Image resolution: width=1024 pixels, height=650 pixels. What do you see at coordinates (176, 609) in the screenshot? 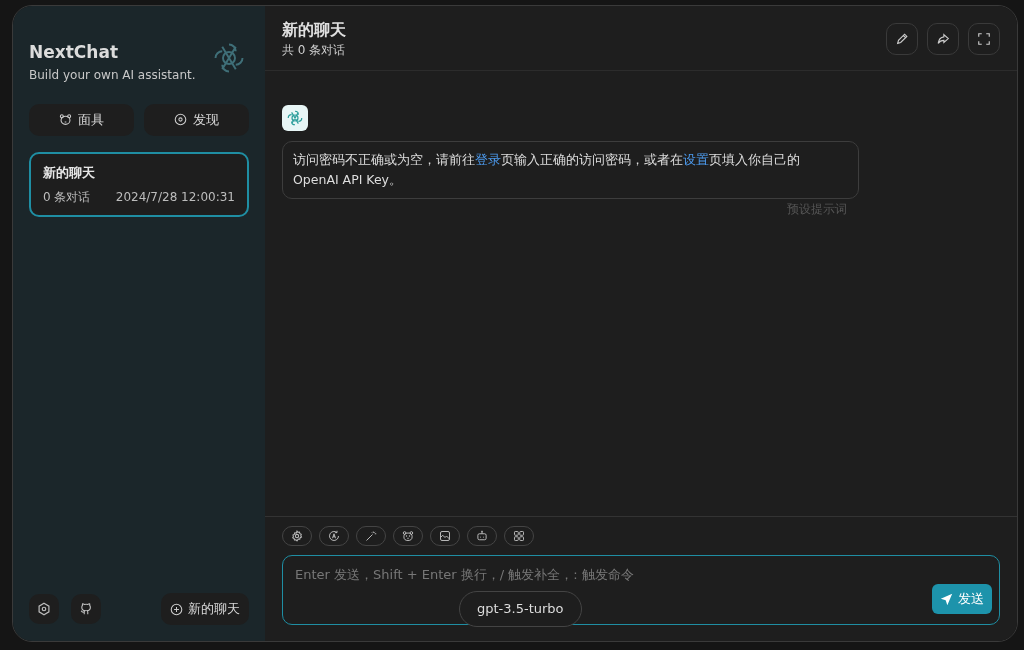
I see `plus-circle-icon` at bounding box center [176, 609].